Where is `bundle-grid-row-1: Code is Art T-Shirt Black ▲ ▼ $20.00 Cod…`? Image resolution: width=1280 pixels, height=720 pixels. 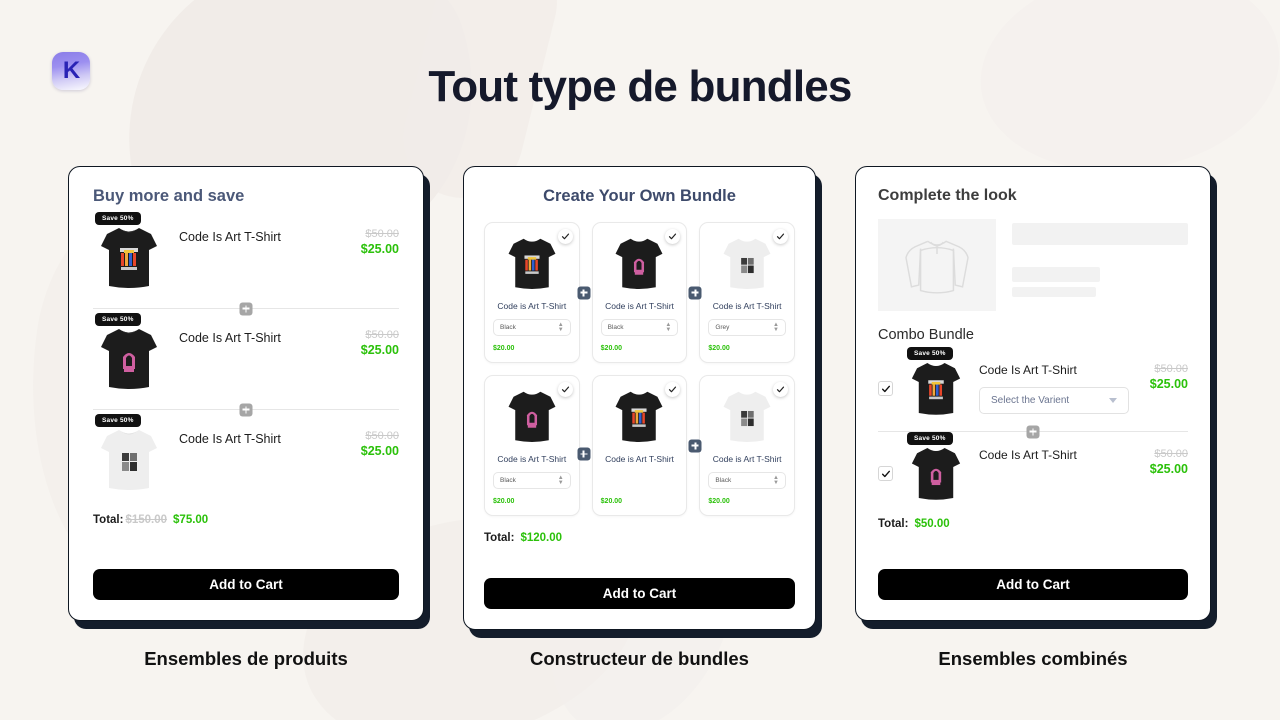
bundle-grid-row-1: Code is Art T-Shirt Black ▲ ▼ $20.00 Cod… is located at coordinates (639, 292).